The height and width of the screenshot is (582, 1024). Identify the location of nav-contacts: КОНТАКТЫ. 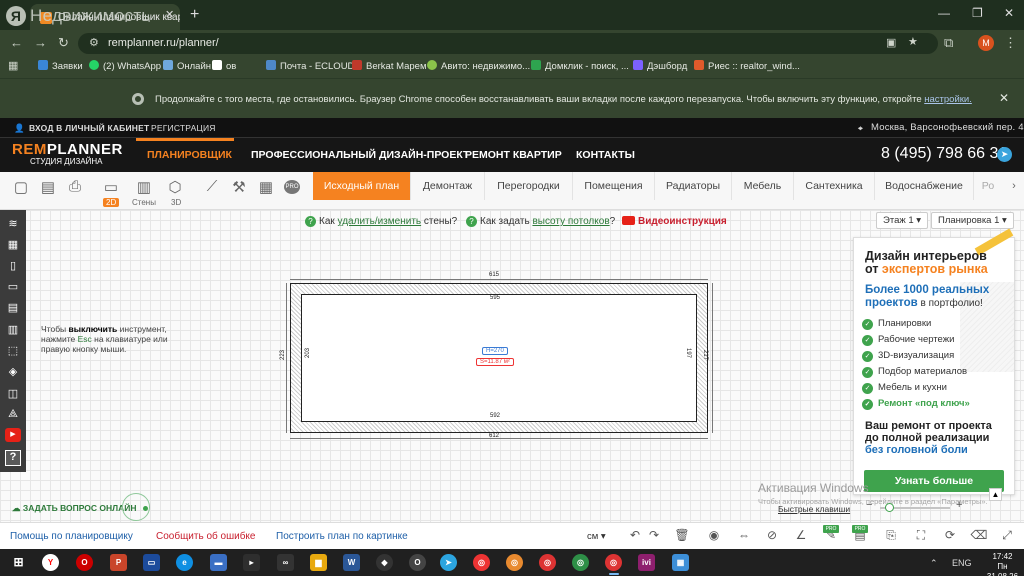
(605, 155).